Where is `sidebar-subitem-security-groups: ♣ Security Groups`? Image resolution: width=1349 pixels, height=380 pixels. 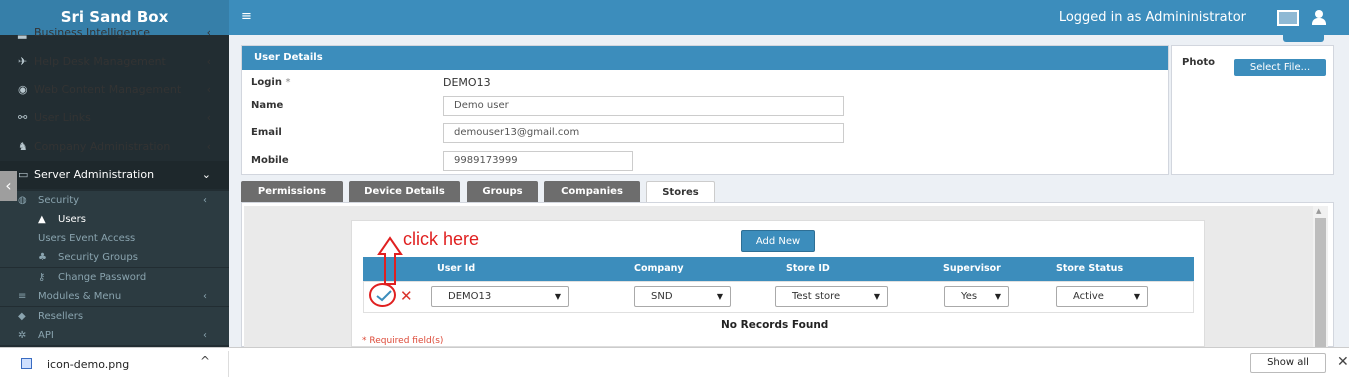
sidebar-subitem-security-groups: ♣ Security Groups is located at coordinates (114, 257).